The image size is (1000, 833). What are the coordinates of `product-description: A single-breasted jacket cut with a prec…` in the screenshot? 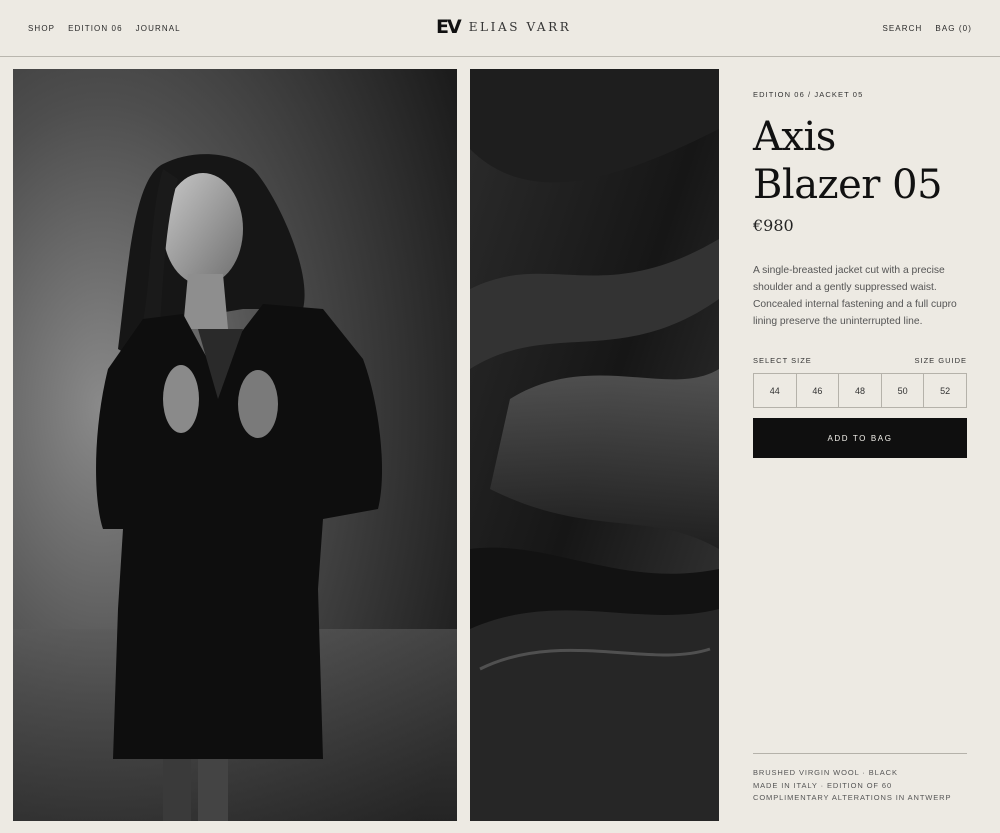 It's located at (855, 296).